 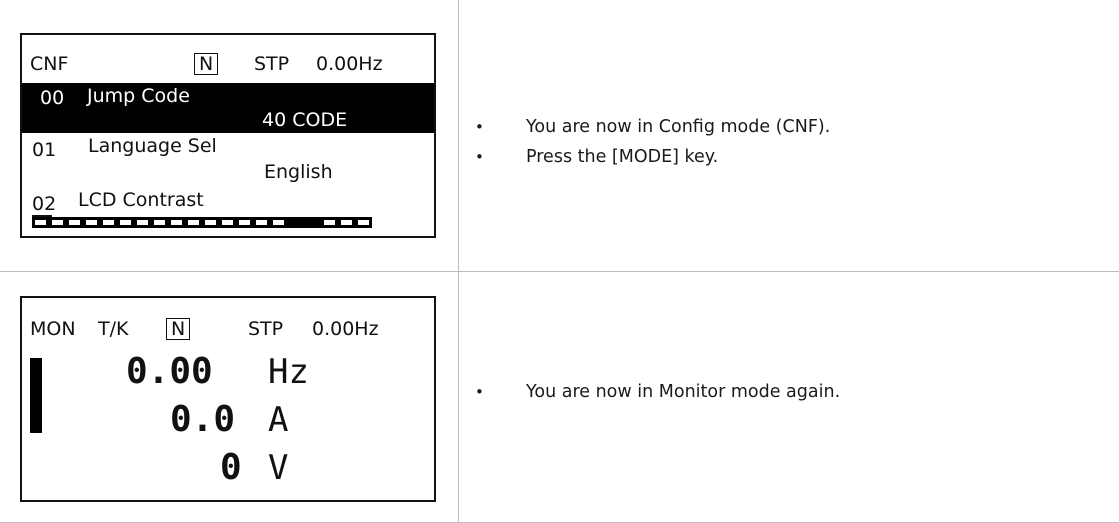 I want to click on reading-current-unit: A, so click(x=278, y=420).